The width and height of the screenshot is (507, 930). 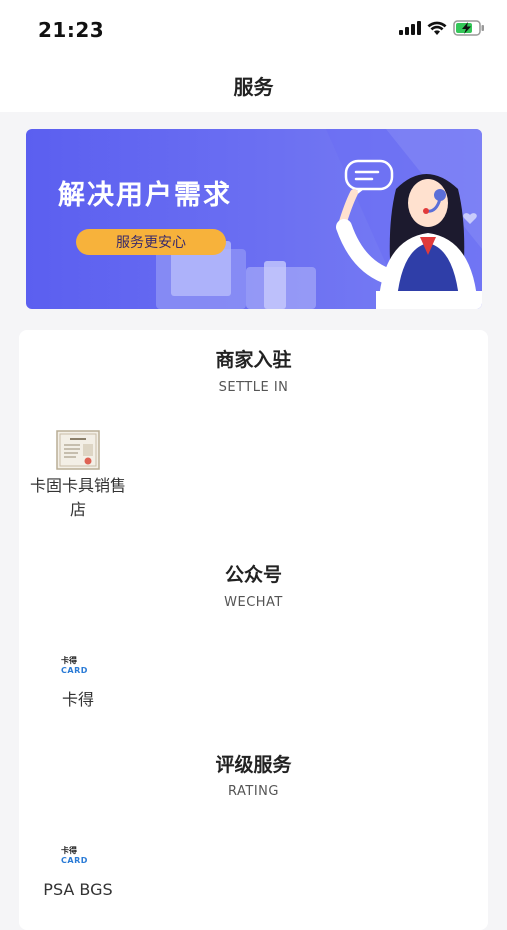 I want to click on page-title: 服务, so click(x=253, y=86).